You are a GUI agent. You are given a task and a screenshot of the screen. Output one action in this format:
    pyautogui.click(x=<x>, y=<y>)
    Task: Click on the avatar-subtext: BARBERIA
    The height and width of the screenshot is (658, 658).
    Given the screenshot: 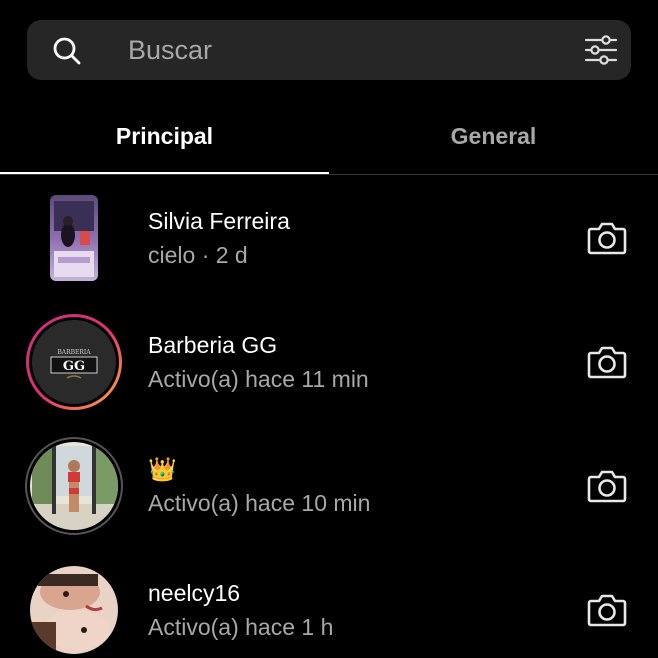 What is the action you would take?
    pyautogui.click(x=74, y=352)
    